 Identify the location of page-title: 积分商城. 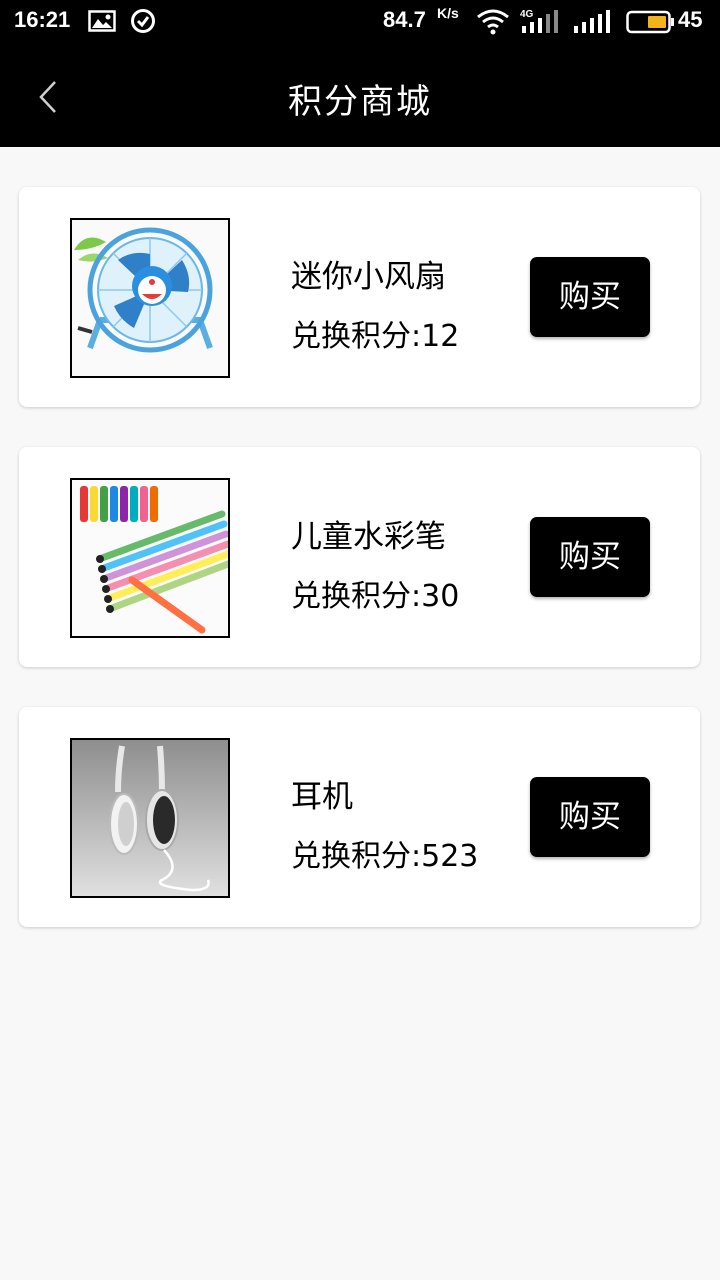
(360, 102).